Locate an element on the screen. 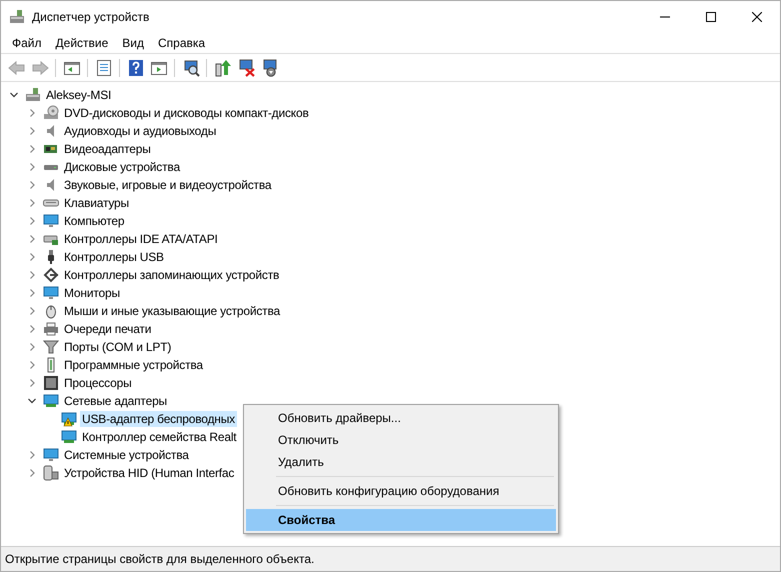 The image size is (781, 572). tree-item: Контроллер семейства Realt is located at coordinates (159, 437).